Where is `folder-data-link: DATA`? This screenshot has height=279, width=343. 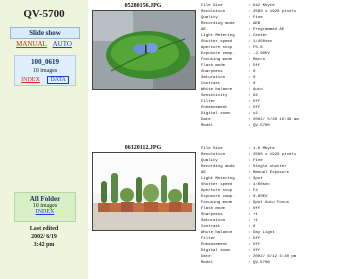
folder-data-link: DATA is located at coordinates (58, 80).